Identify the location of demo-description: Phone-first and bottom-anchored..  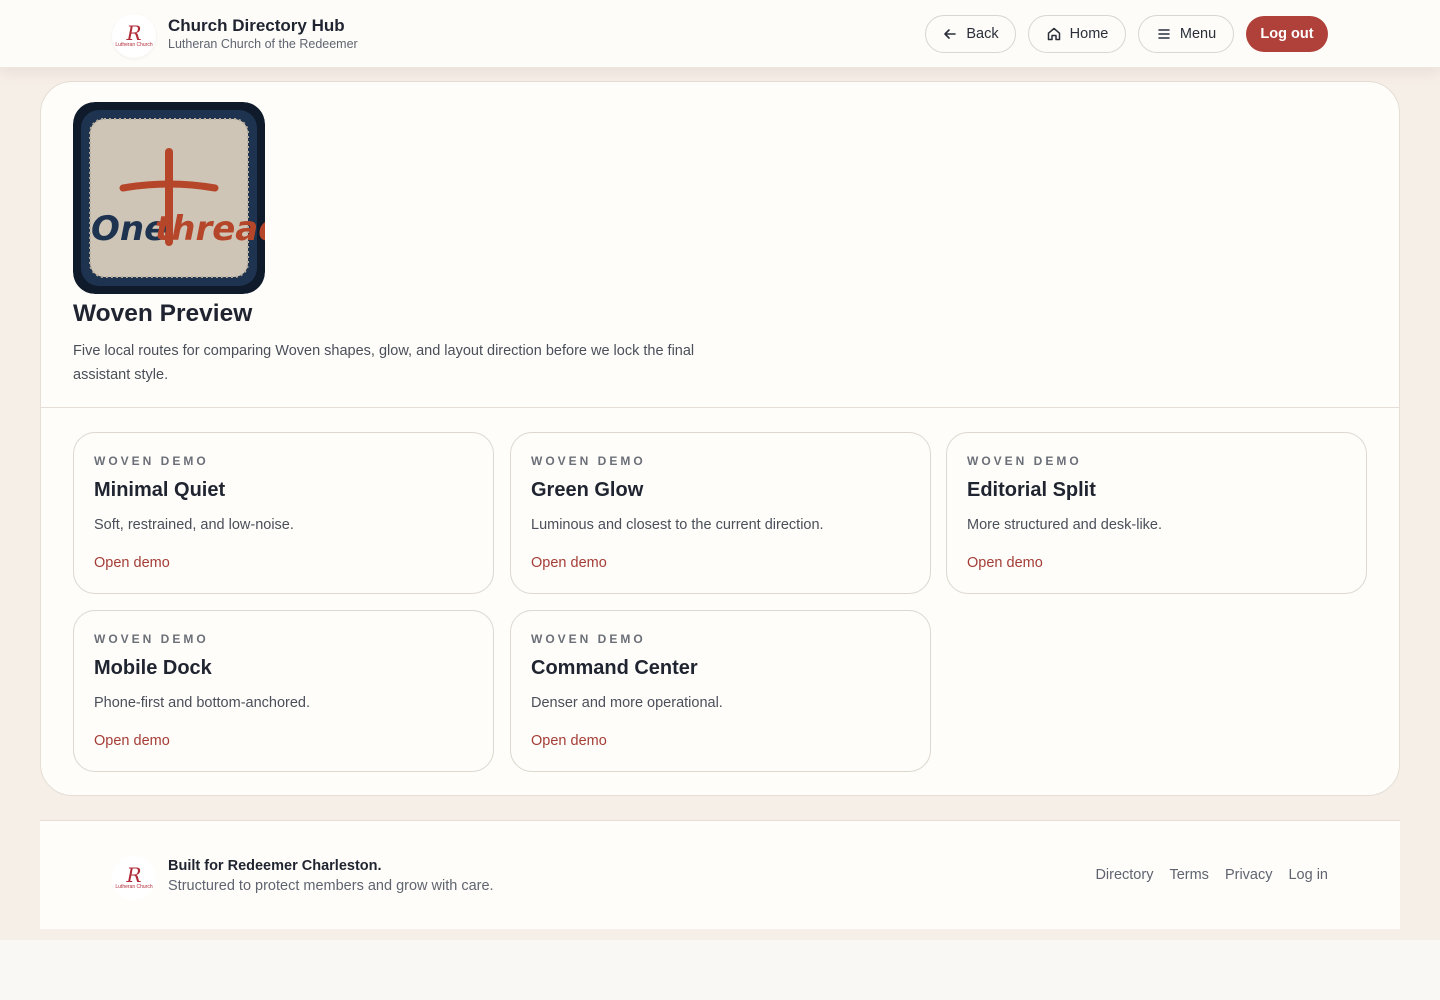
(202, 703).